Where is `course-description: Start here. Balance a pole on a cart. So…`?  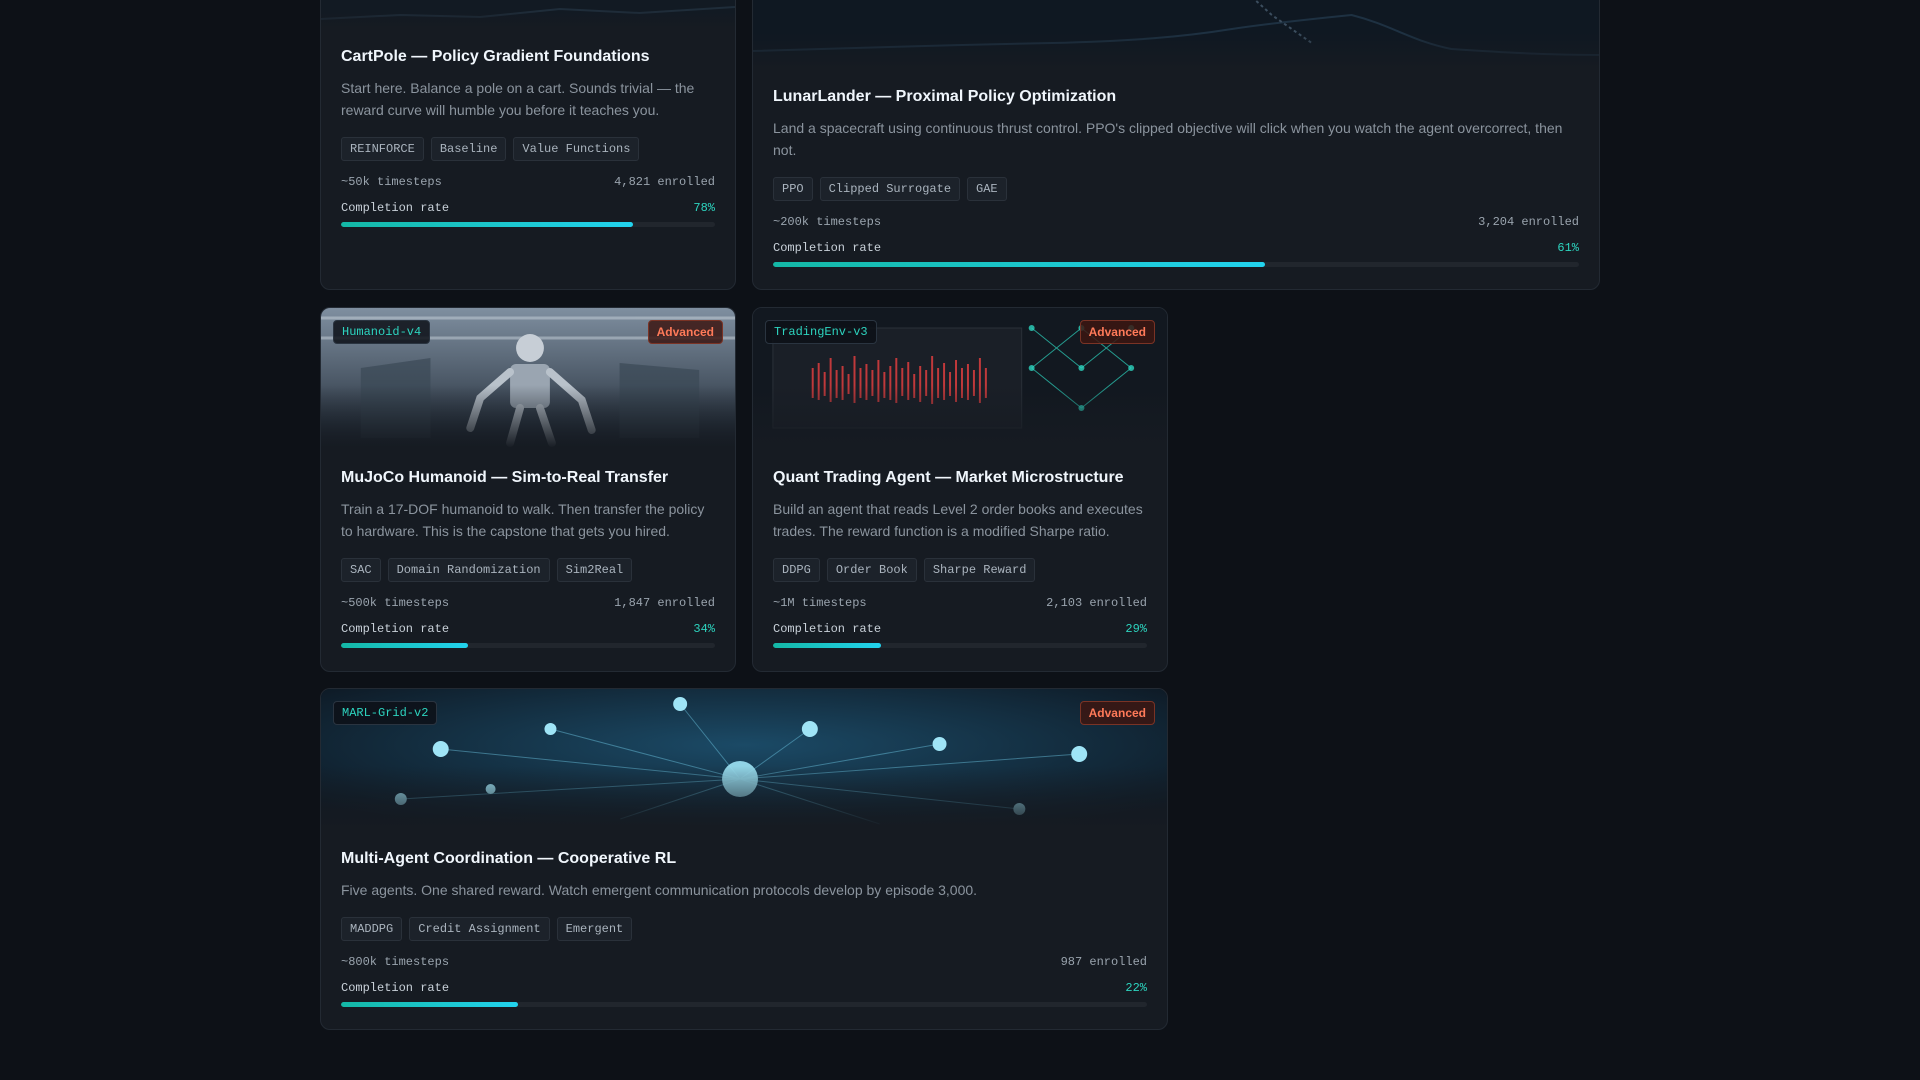 course-description: Start here. Balance a pole on a cart. So… is located at coordinates (518, 99).